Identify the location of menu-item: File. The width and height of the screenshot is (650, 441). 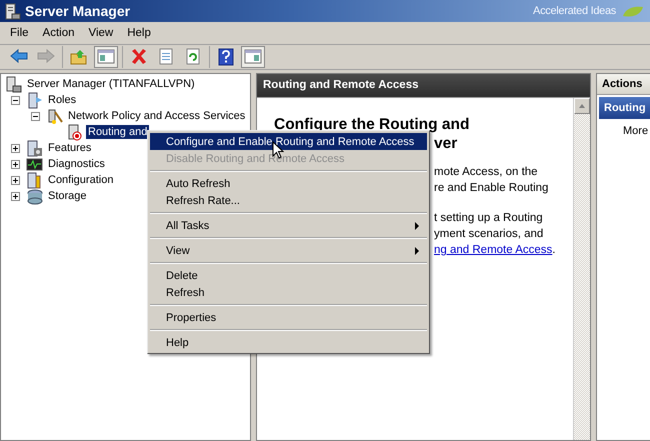
(19, 33).